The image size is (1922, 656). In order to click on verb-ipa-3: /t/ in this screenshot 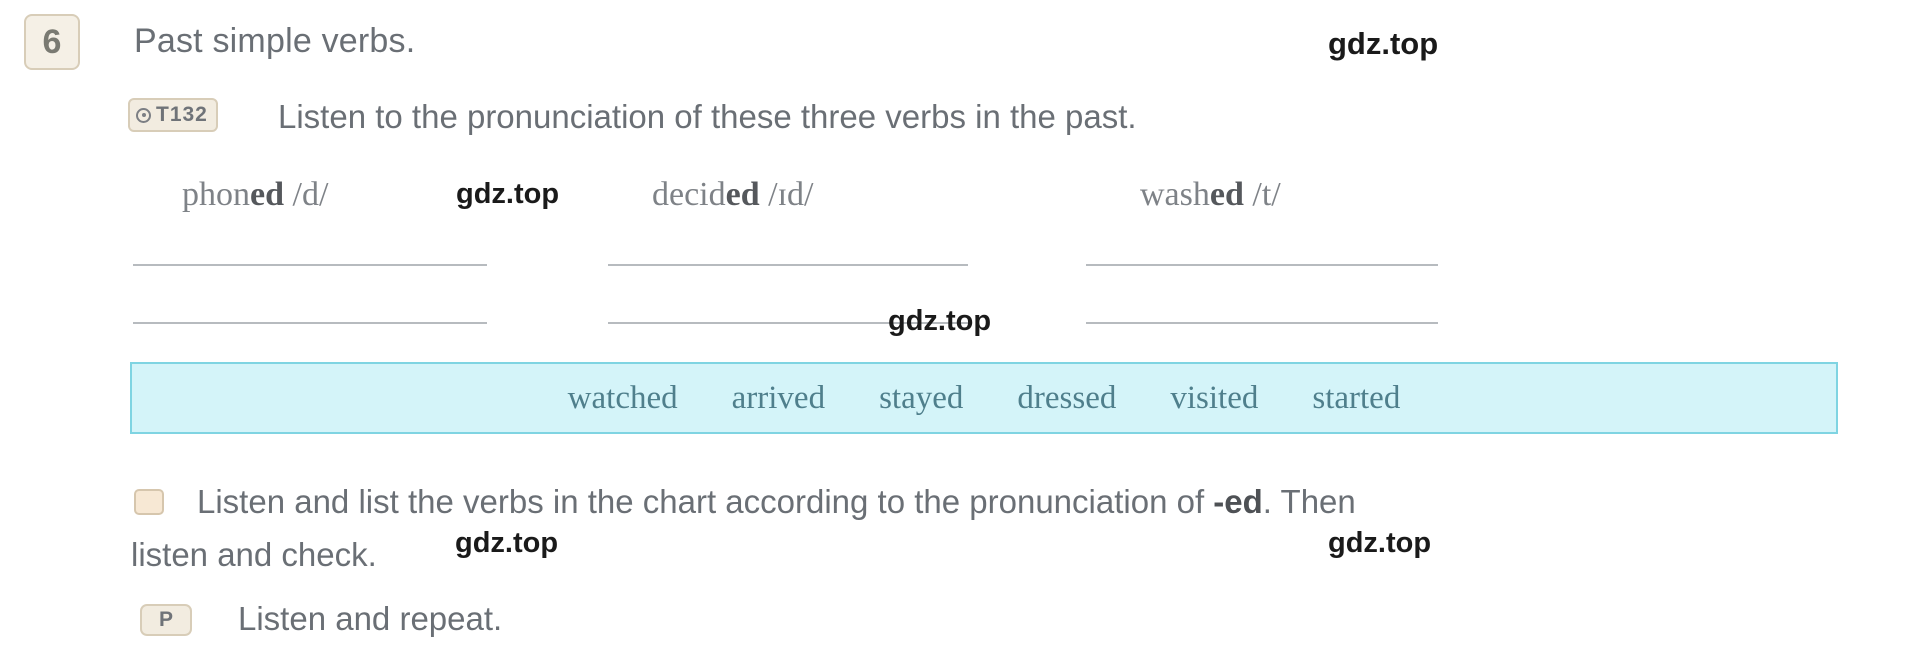, I will do `click(1266, 194)`.